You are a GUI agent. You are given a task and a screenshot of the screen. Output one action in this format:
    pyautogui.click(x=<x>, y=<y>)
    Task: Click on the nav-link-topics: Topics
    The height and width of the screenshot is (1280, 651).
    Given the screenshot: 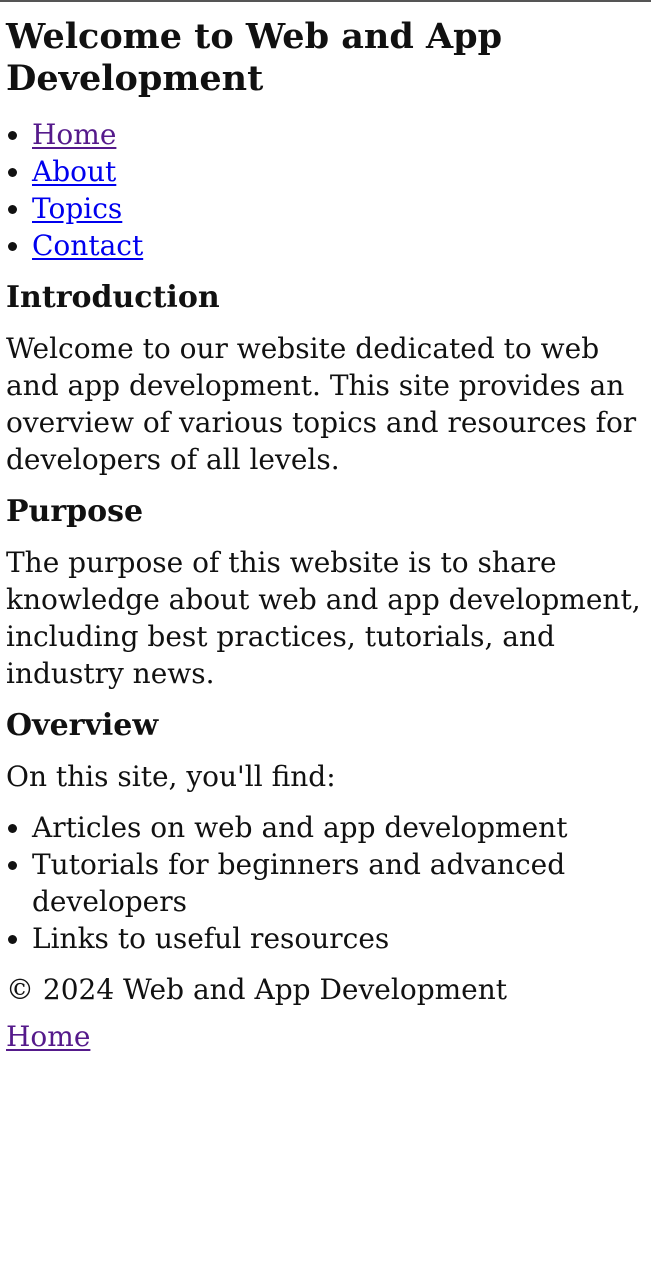 What is the action you would take?
    pyautogui.click(x=77, y=208)
    